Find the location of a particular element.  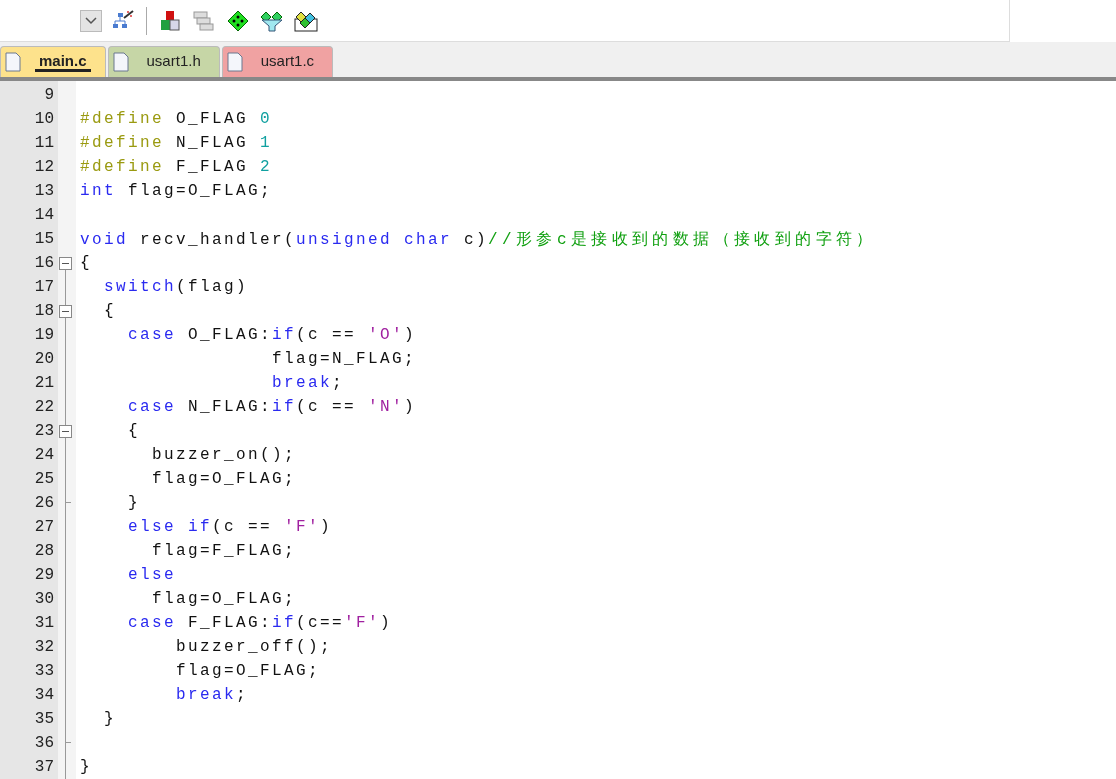

line-number: 12 is located at coordinates (43, 167).